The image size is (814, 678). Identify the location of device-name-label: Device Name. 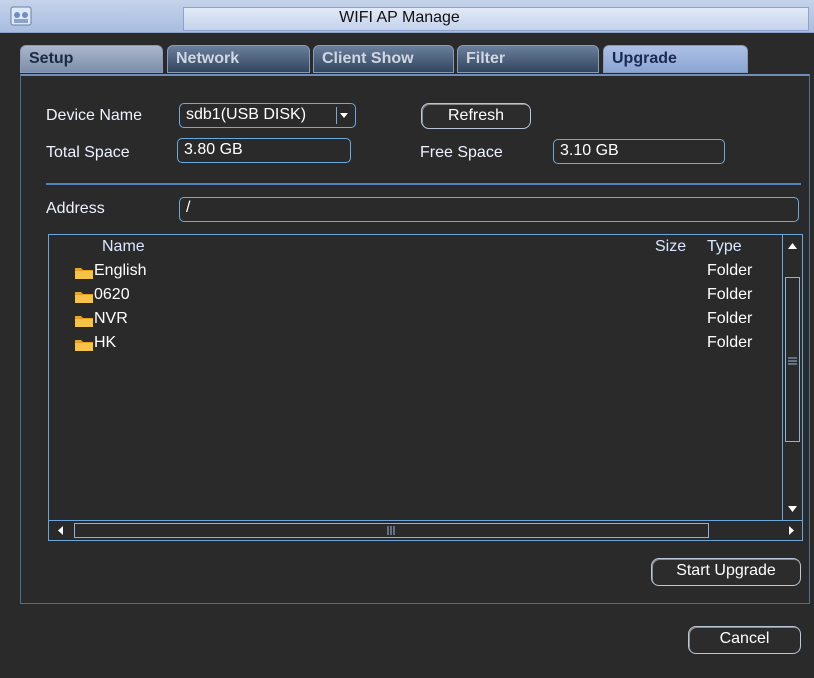
(94, 115).